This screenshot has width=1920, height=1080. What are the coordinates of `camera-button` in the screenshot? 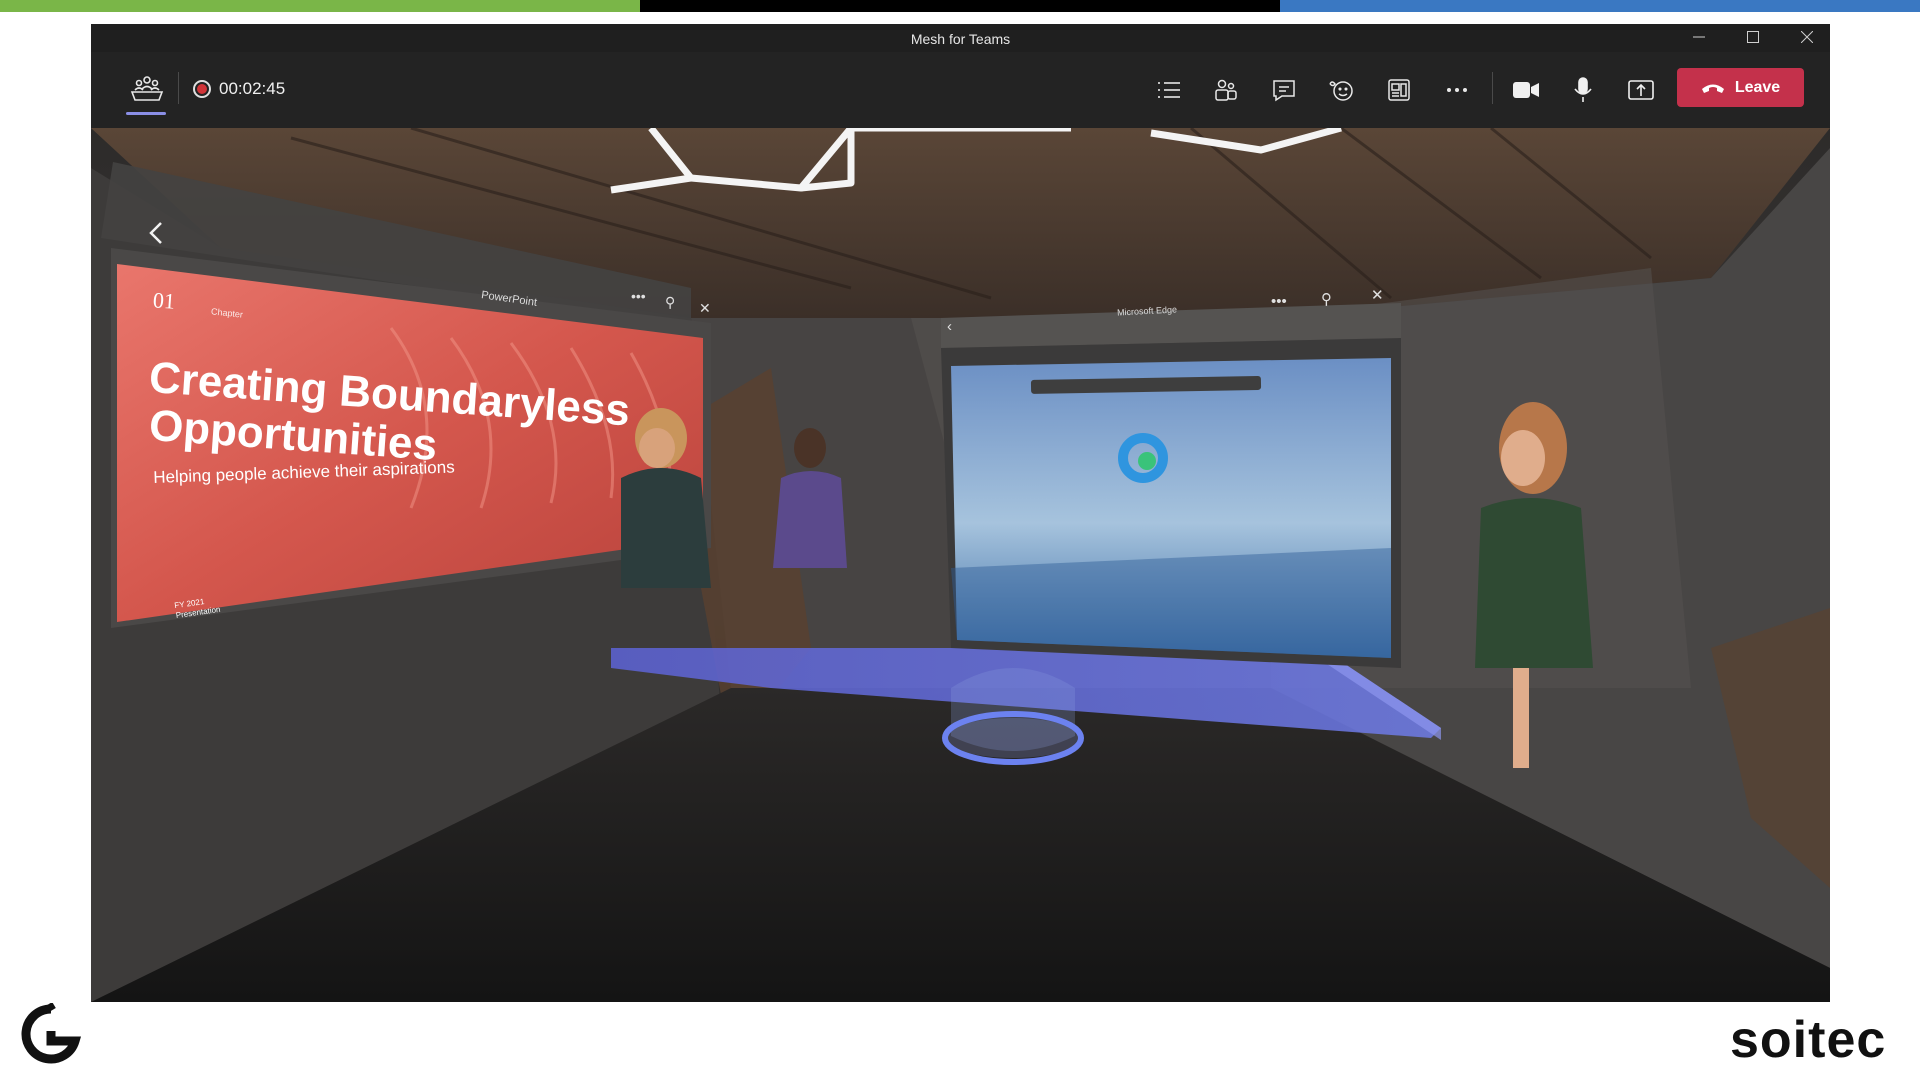 It's located at (1526, 90).